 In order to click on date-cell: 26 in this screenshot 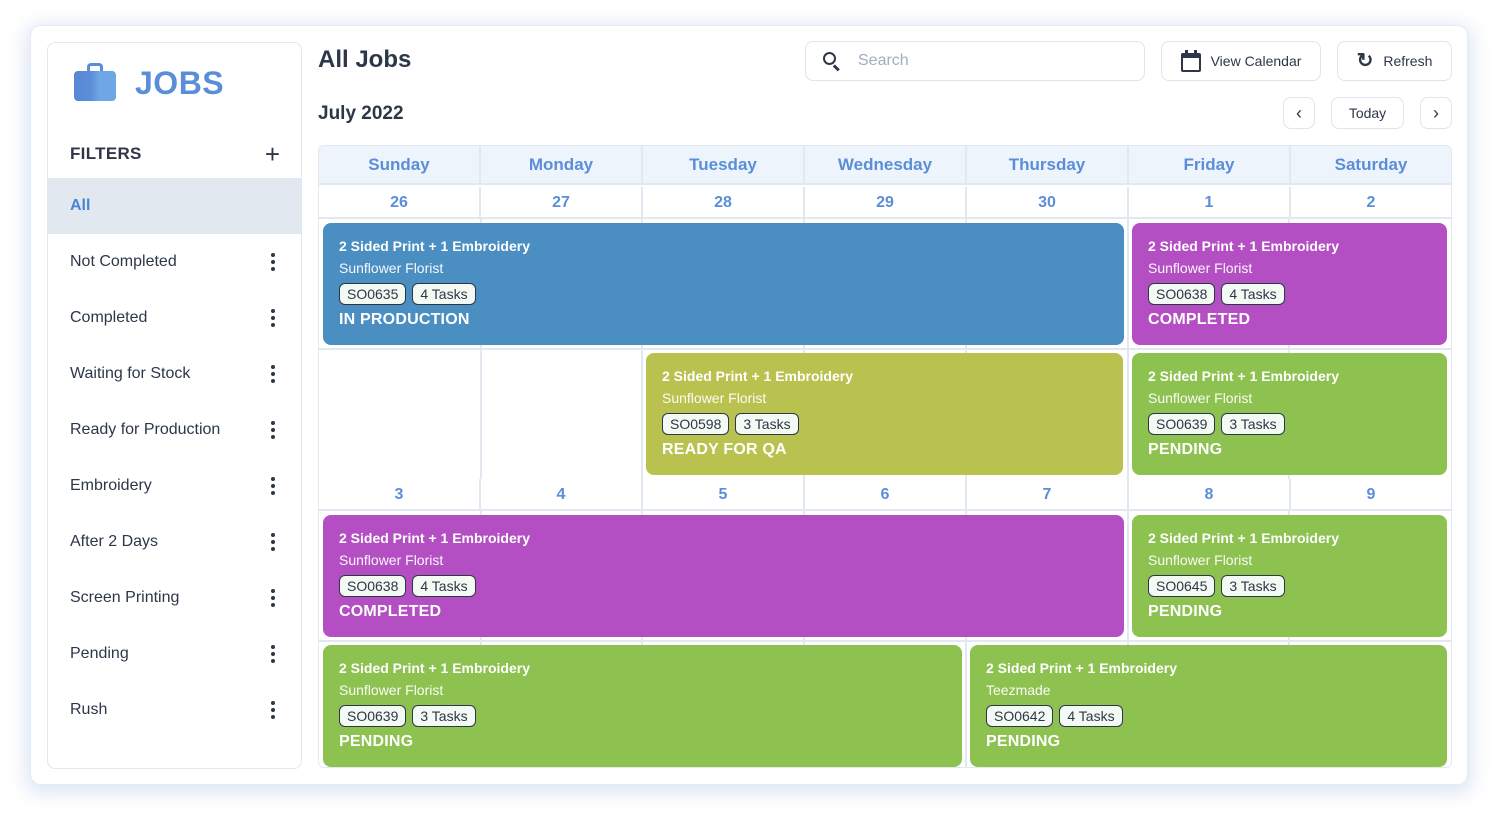, I will do `click(400, 202)`.